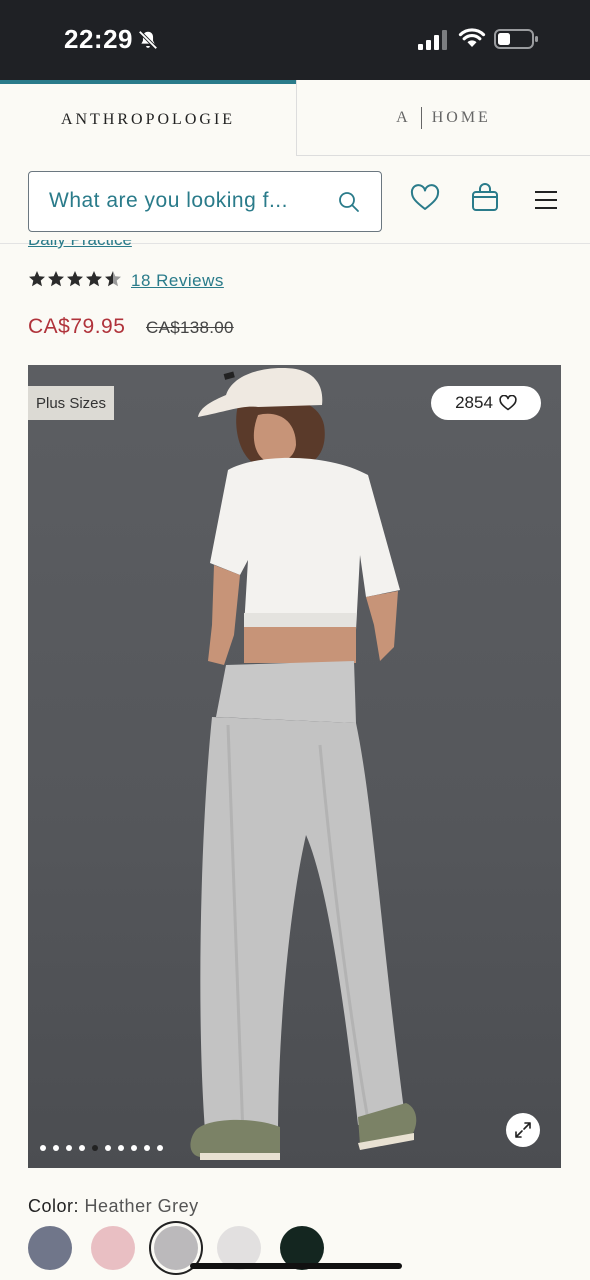  I want to click on expand-button, so click(523, 1130).